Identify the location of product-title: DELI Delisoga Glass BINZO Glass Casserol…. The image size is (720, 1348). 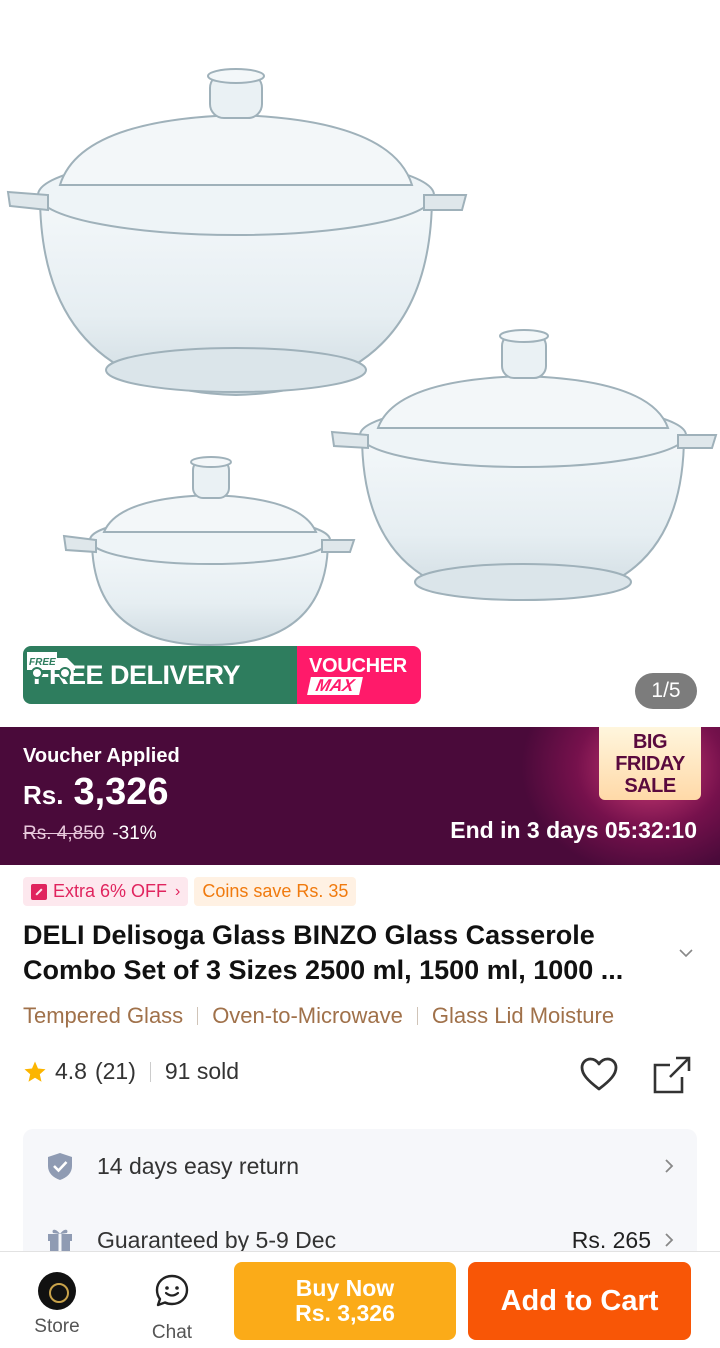
(323, 952).